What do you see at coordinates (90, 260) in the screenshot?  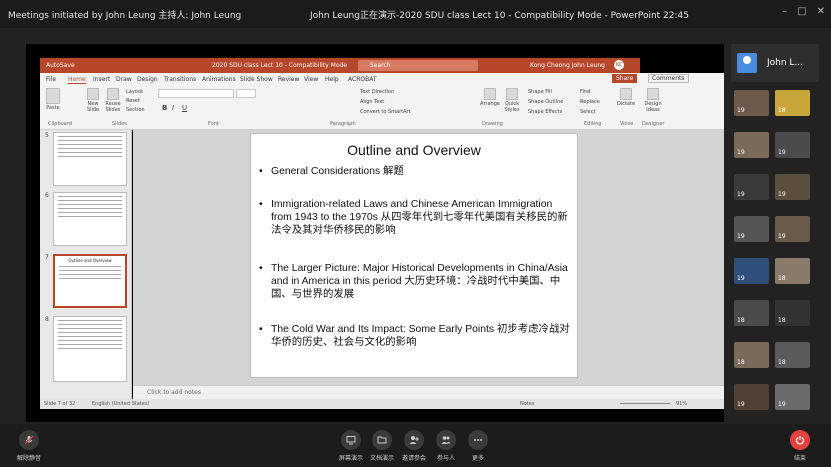 I see `thumbnail-title: Outline and Overview` at bounding box center [90, 260].